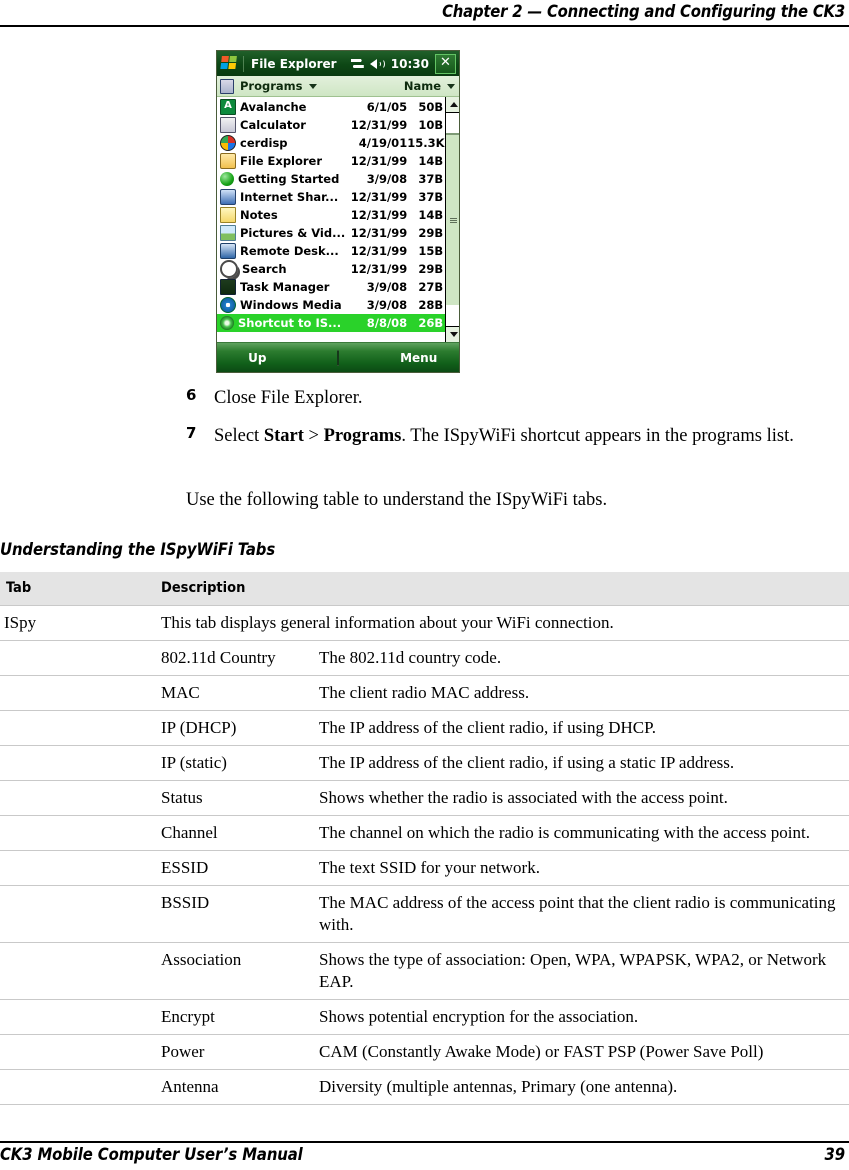 The height and width of the screenshot is (1170, 849). I want to click on connectivity-icon, so click(357, 63).